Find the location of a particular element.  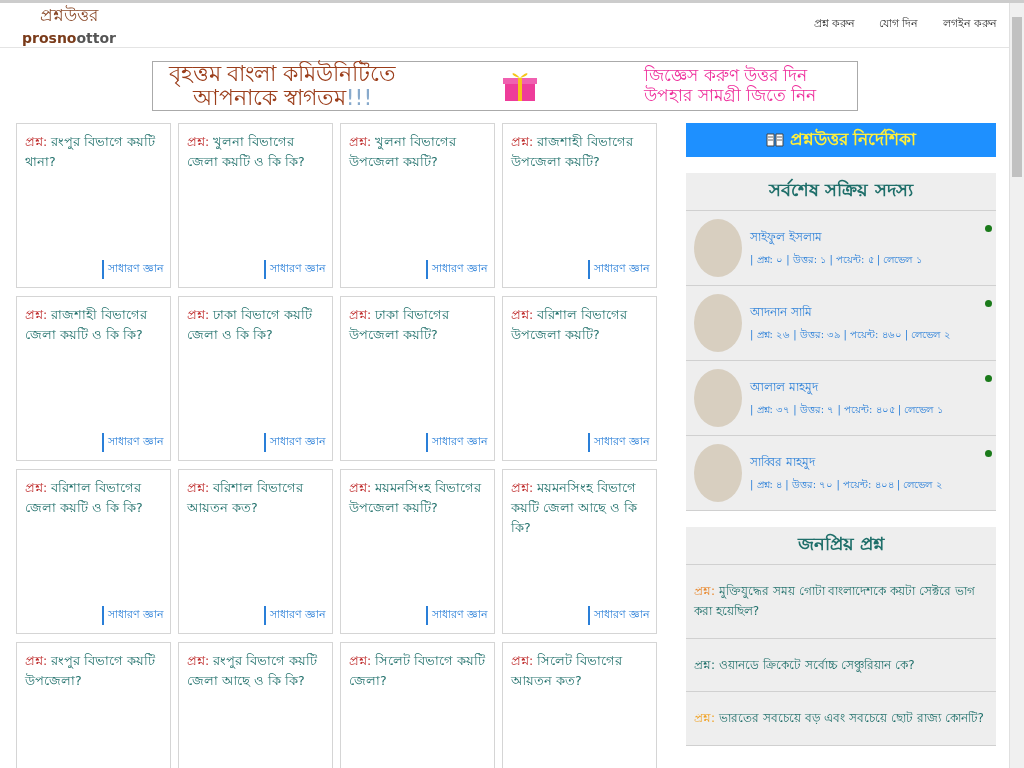

question-text: প্রশ্ন: সিলেট বিভাগে কয়টি জেলা? is located at coordinates (418, 671).